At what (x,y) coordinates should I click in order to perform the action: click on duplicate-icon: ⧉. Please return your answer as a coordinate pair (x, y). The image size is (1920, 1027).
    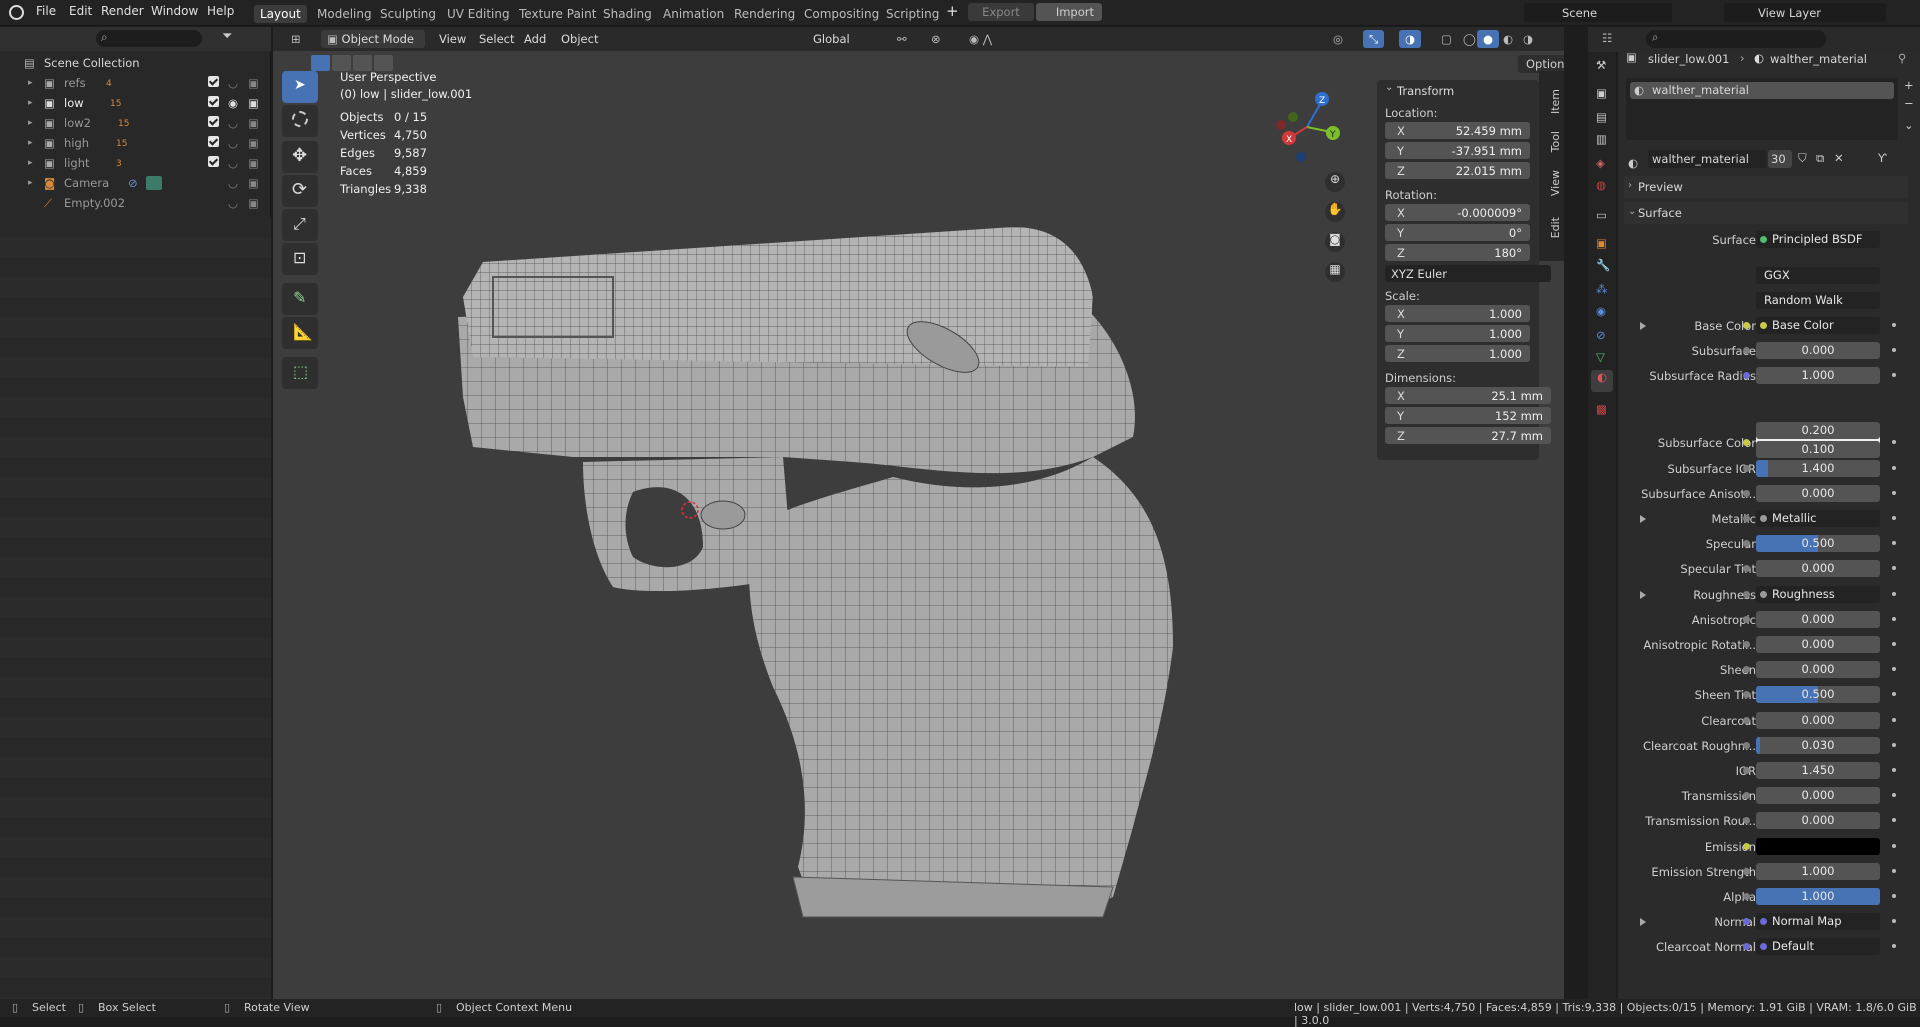
    Looking at the image, I should click on (1820, 158).